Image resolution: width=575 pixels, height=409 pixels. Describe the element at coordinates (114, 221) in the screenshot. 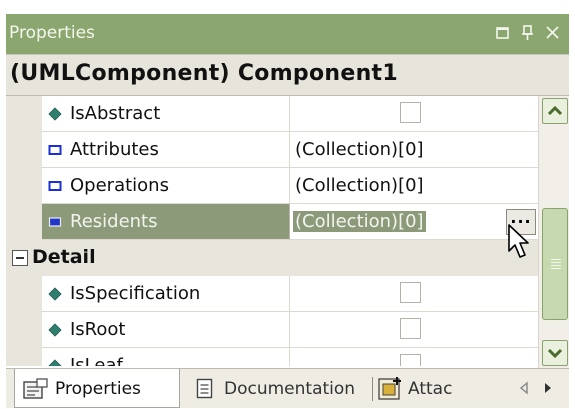

I see `property-name: Residents` at that location.